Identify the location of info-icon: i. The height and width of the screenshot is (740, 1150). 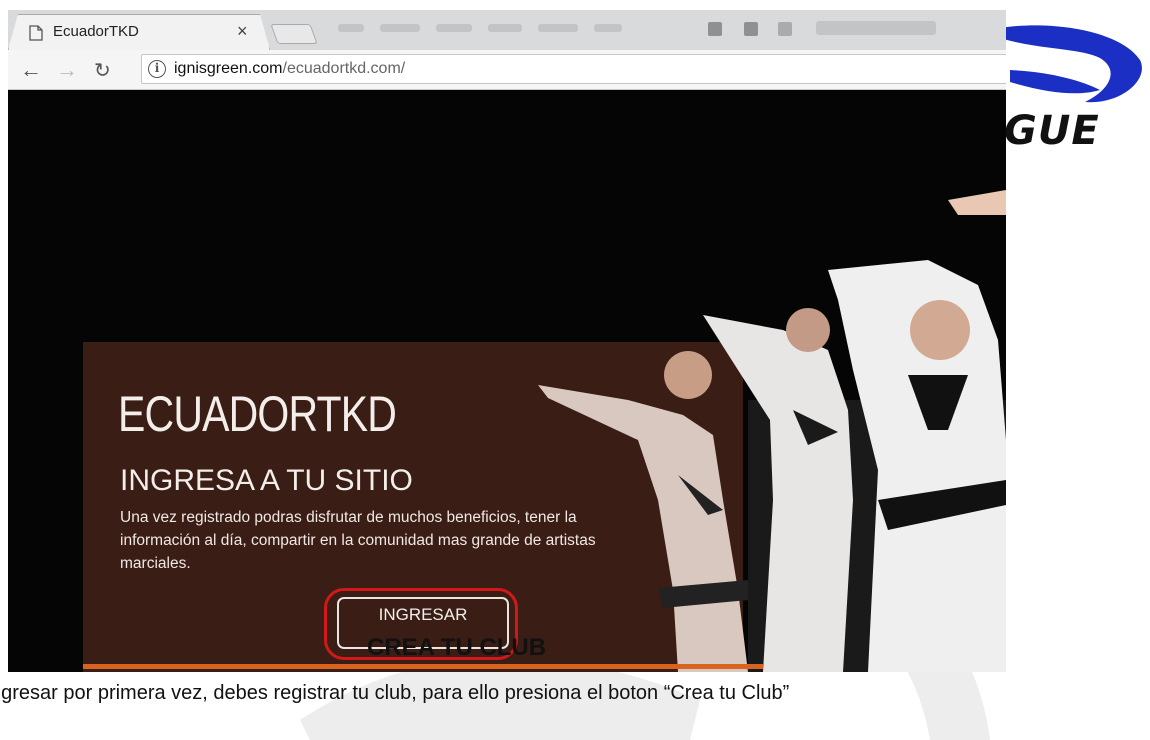
(157, 69).